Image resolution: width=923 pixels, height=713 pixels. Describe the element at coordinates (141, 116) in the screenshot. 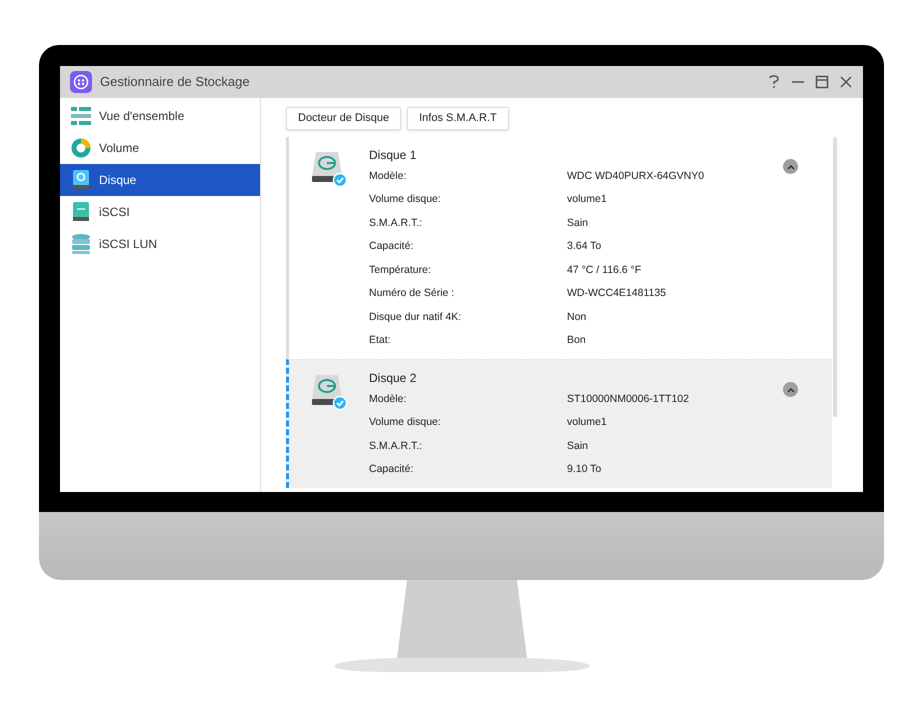

I see `sidebar-label: Vue d'ensemble` at that location.